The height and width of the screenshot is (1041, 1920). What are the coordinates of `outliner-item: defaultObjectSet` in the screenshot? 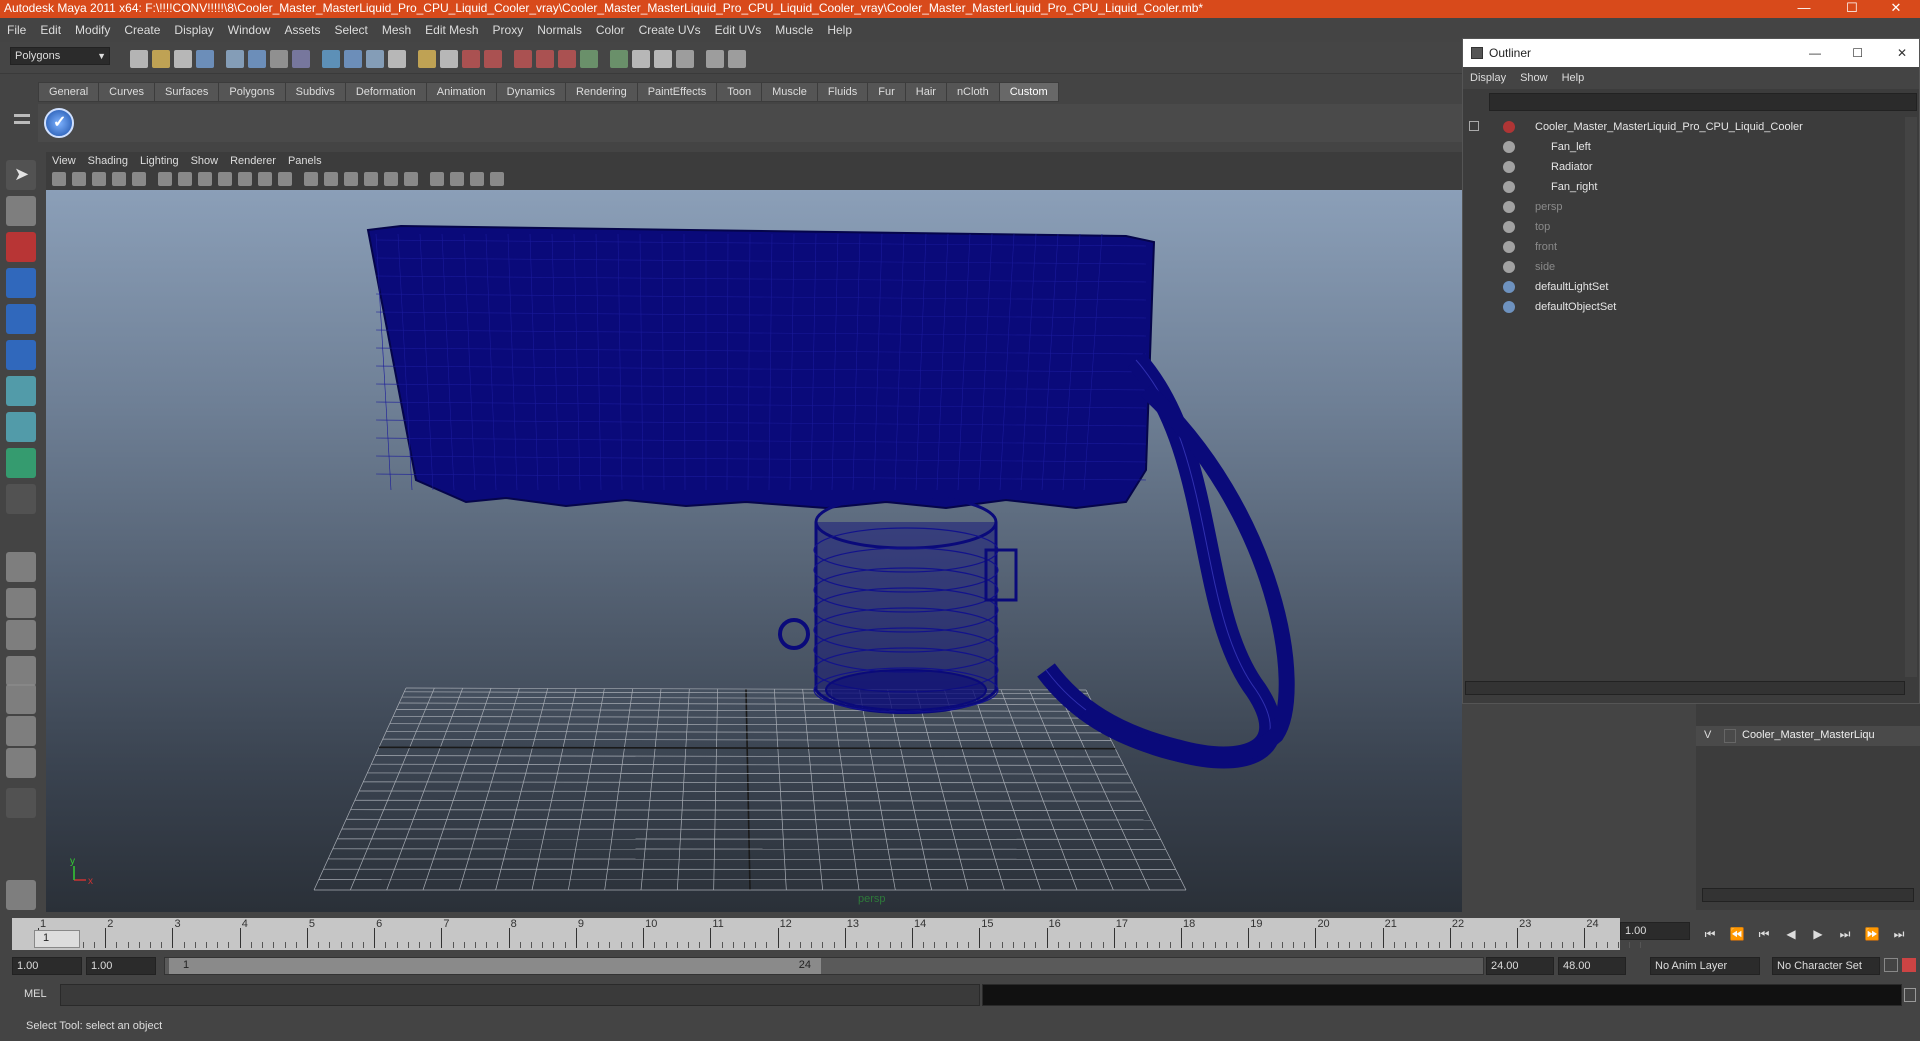 It's located at (1698, 307).